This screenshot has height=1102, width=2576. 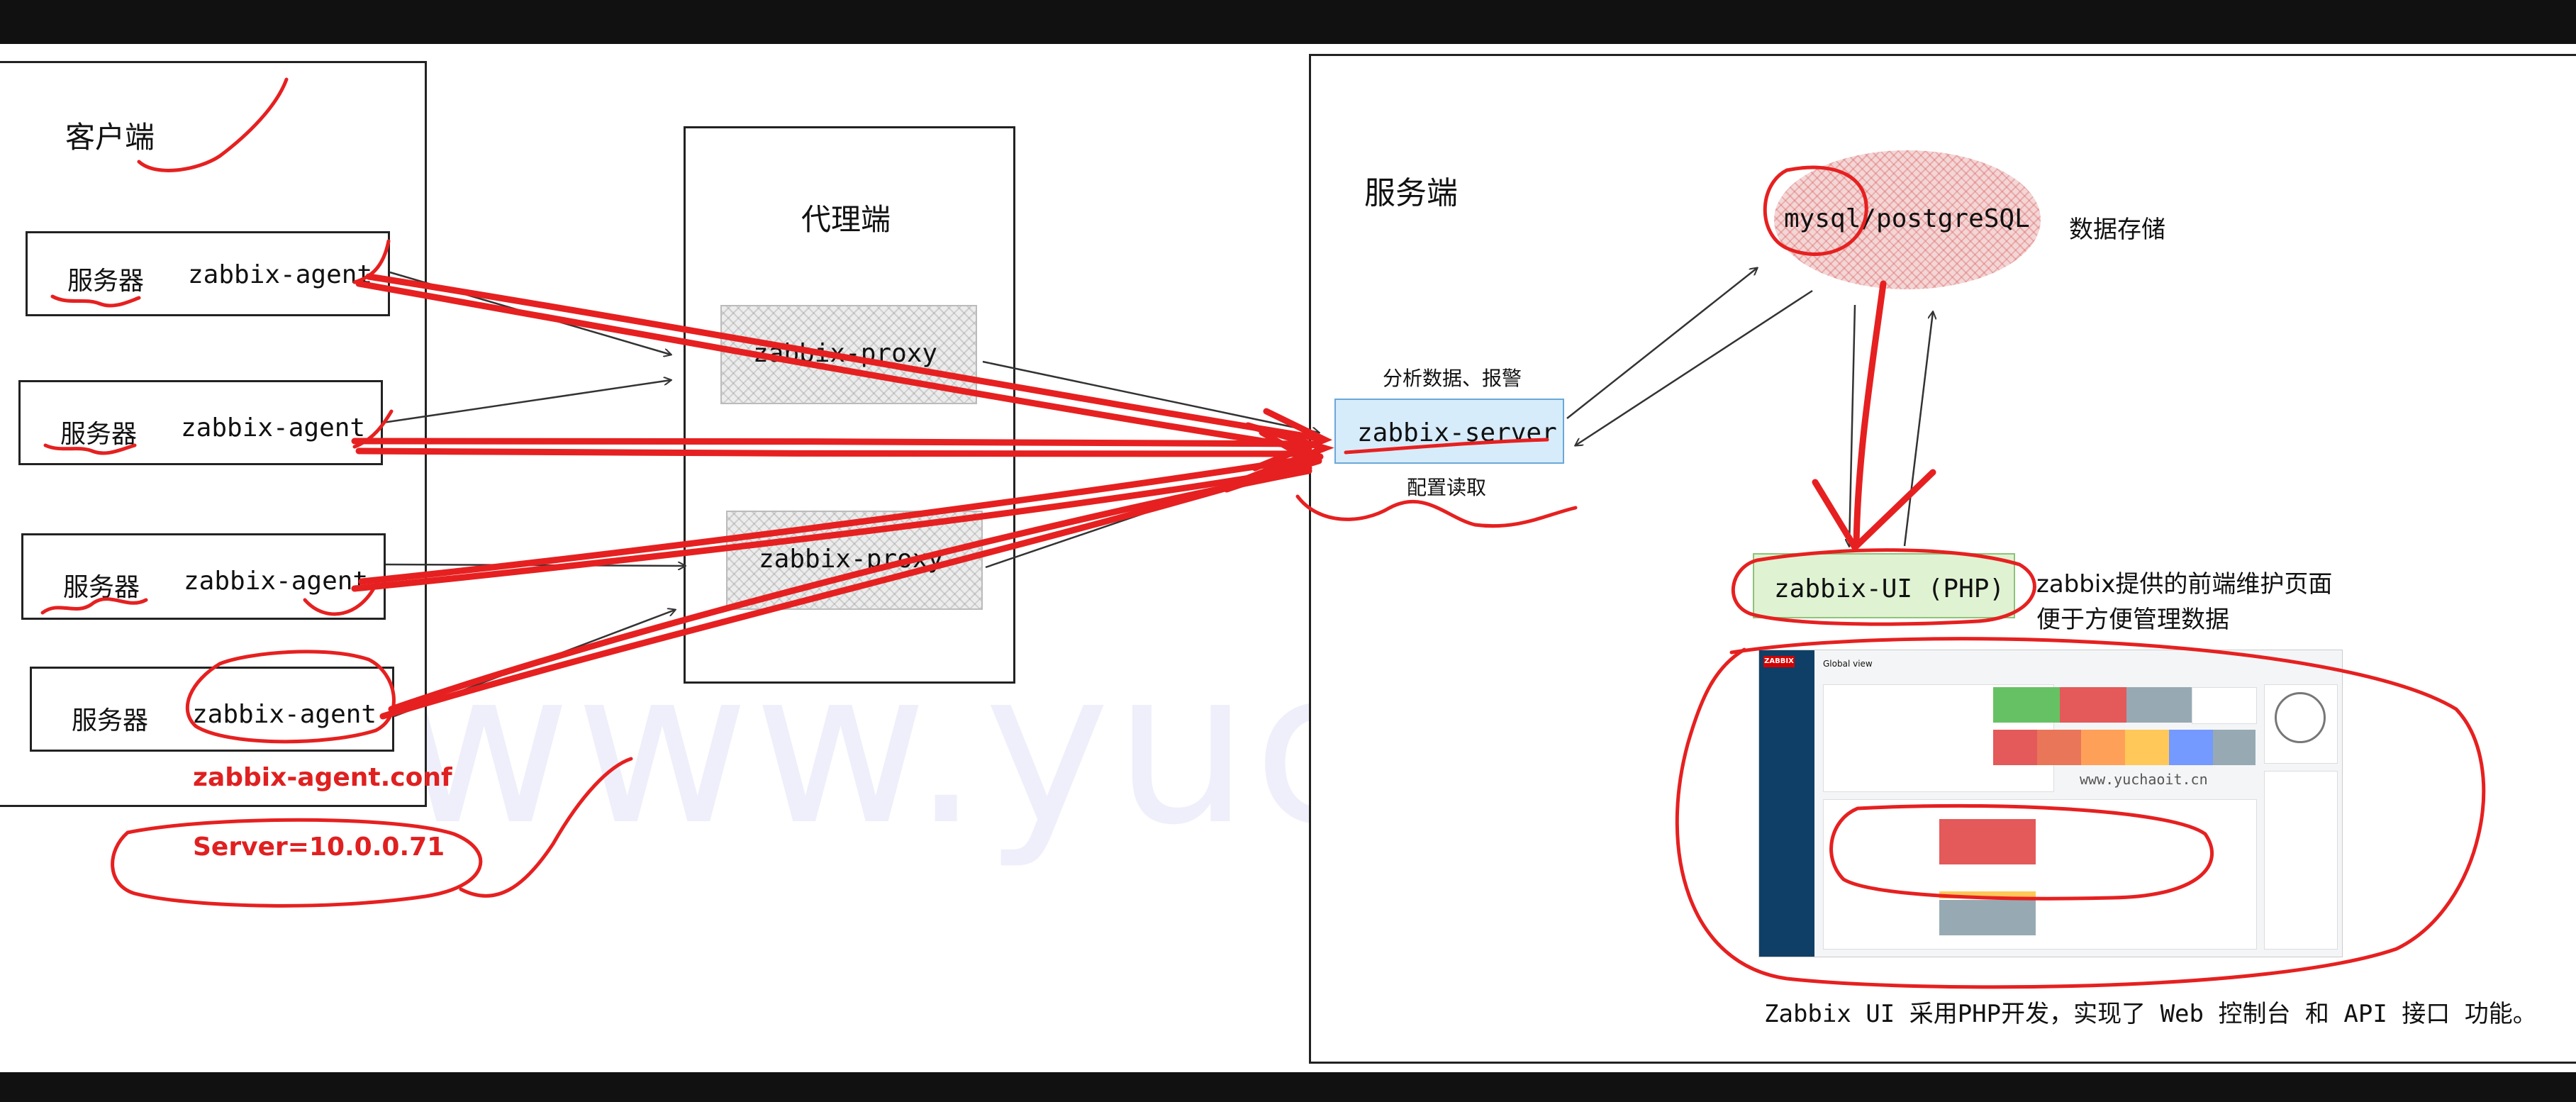 What do you see at coordinates (1883, 587) in the screenshot?
I see `circle-ui` at bounding box center [1883, 587].